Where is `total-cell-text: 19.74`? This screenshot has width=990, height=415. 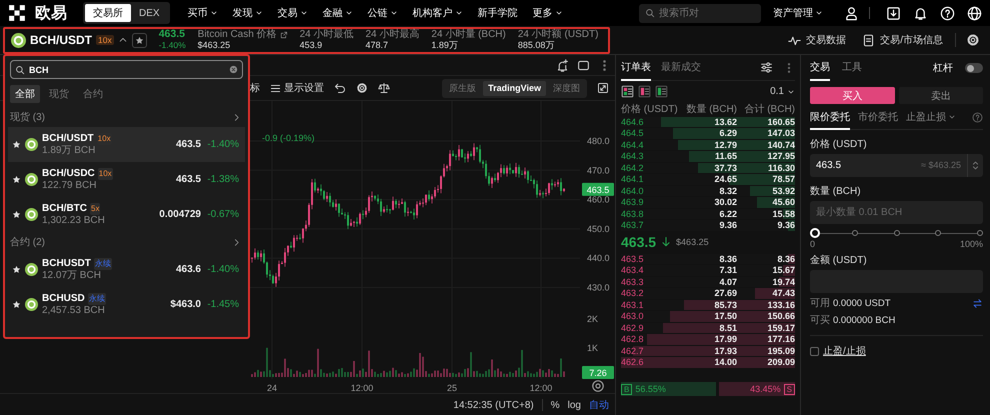
total-cell-text: 19.74 is located at coordinates (783, 281).